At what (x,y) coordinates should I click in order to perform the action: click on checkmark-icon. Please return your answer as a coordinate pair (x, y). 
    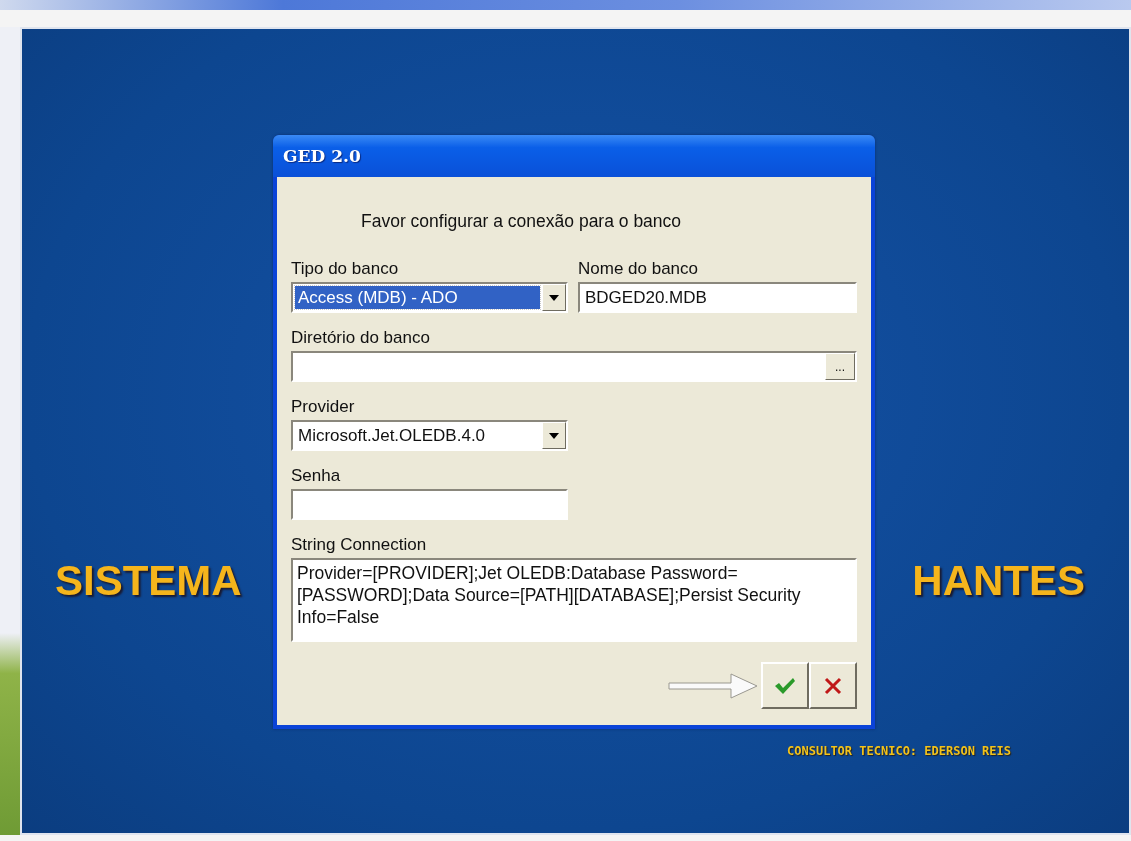
    Looking at the image, I should click on (785, 685).